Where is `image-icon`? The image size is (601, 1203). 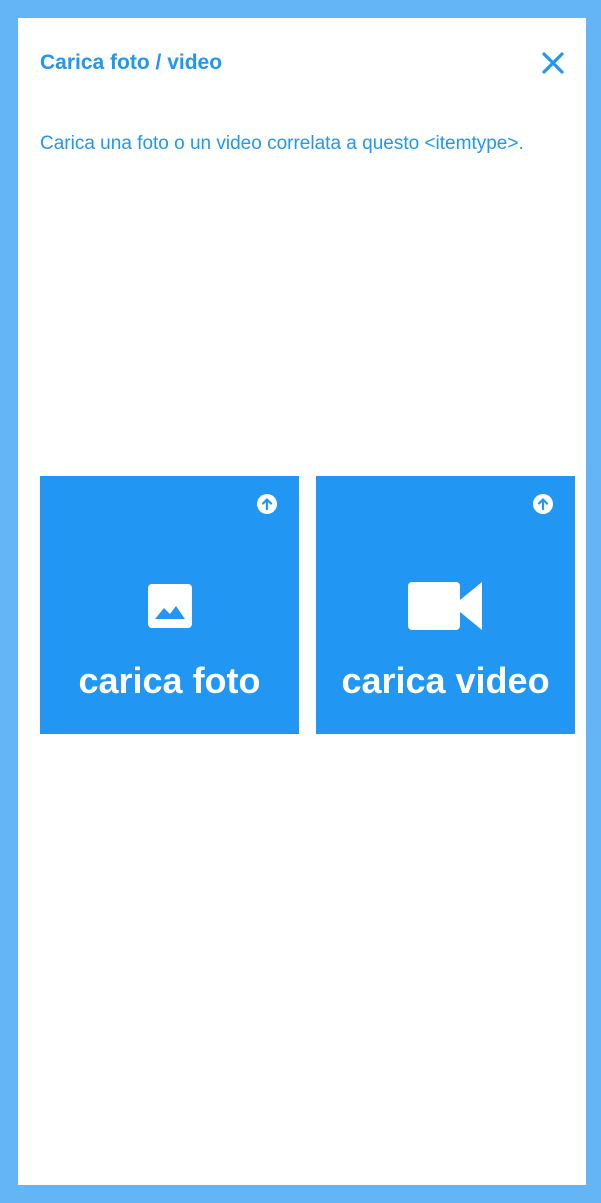
image-icon is located at coordinates (169, 606).